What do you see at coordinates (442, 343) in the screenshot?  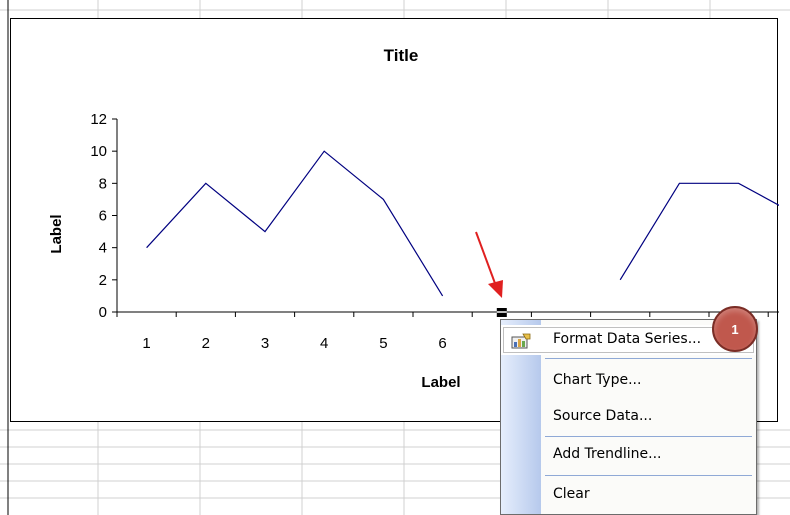 I see `x-tick-label: 6` at bounding box center [442, 343].